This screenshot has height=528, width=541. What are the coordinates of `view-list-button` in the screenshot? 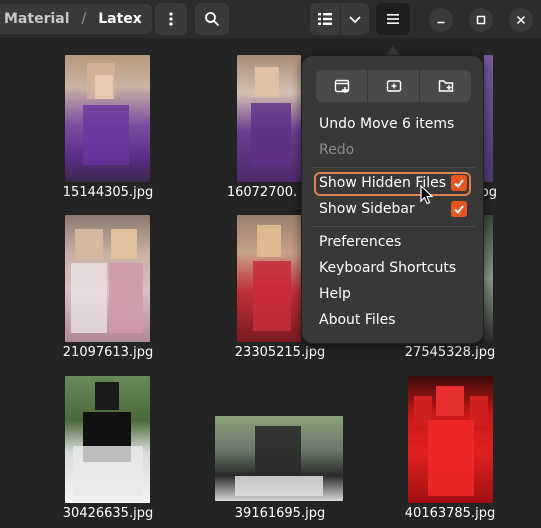 It's located at (325, 19).